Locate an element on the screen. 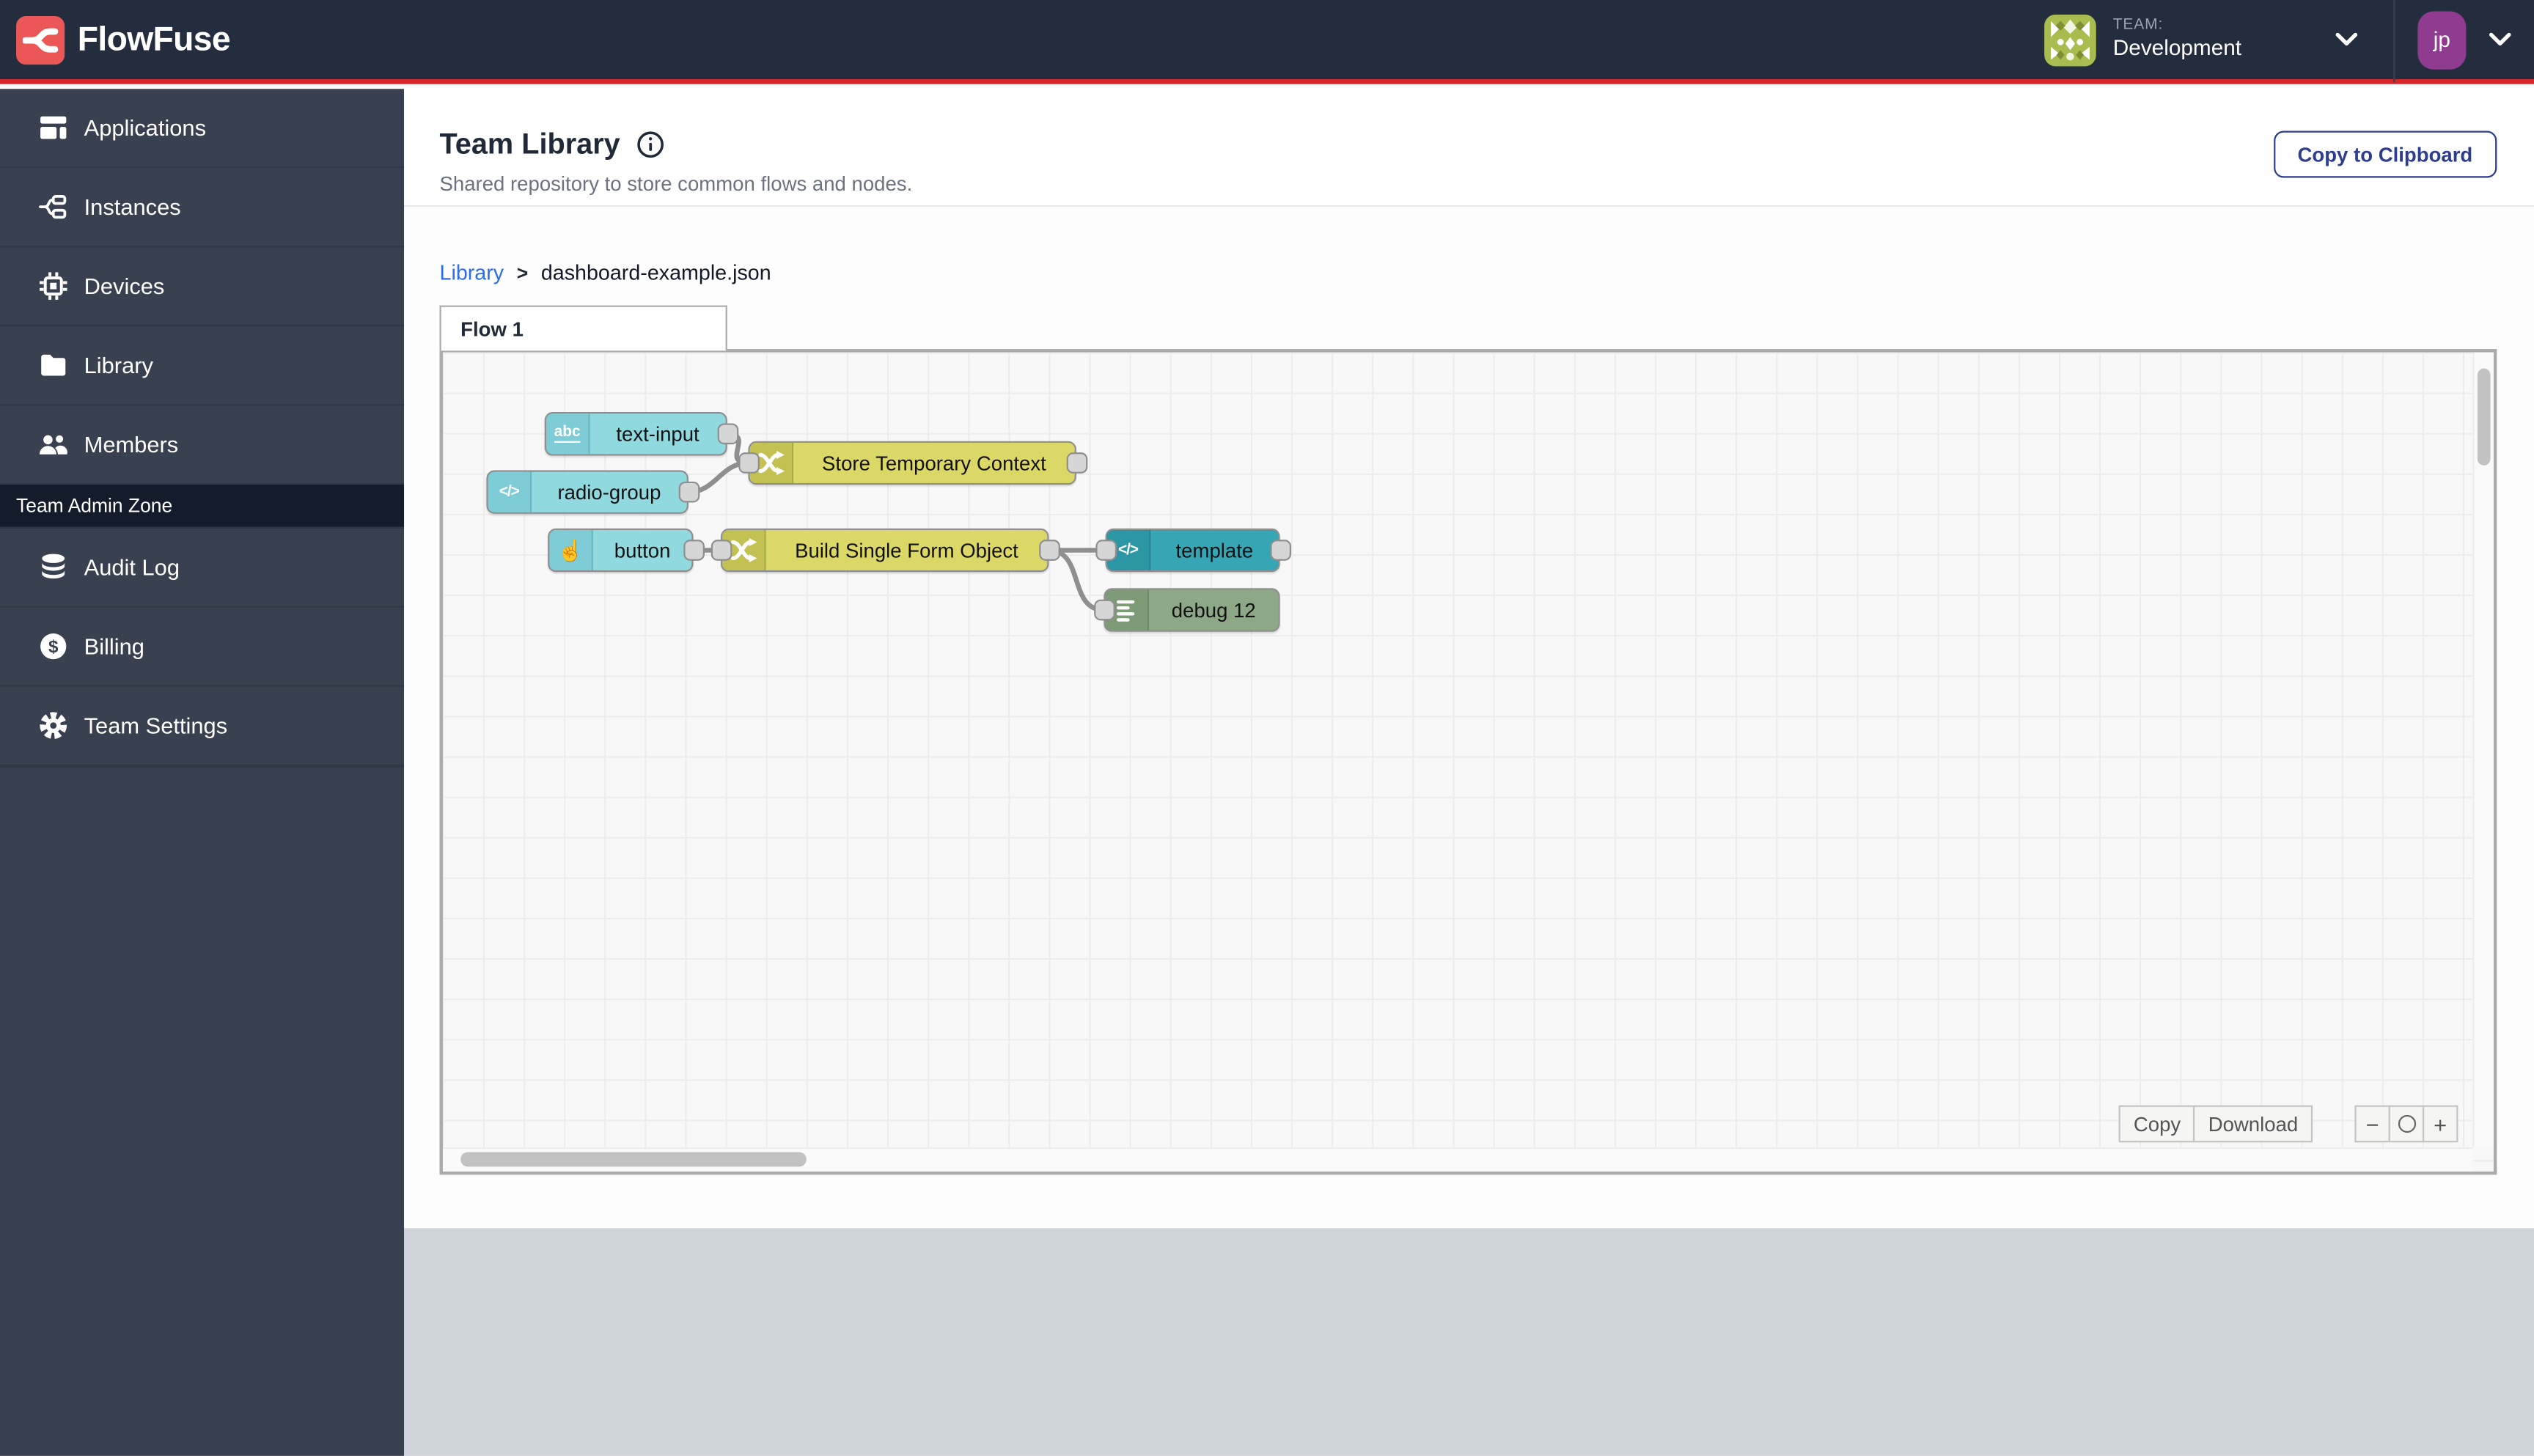 Image resolution: width=2534 pixels, height=1456 pixels. abc-icon: abc is located at coordinates (568, 434).